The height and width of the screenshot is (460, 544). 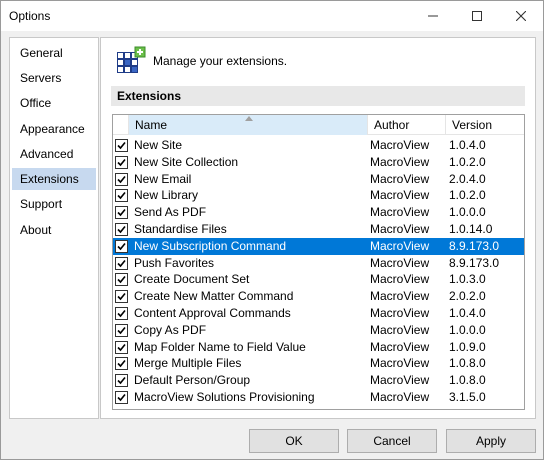 I want to click on extension-name: Map Folder Name to Field Value, so click(x=220, y=346).